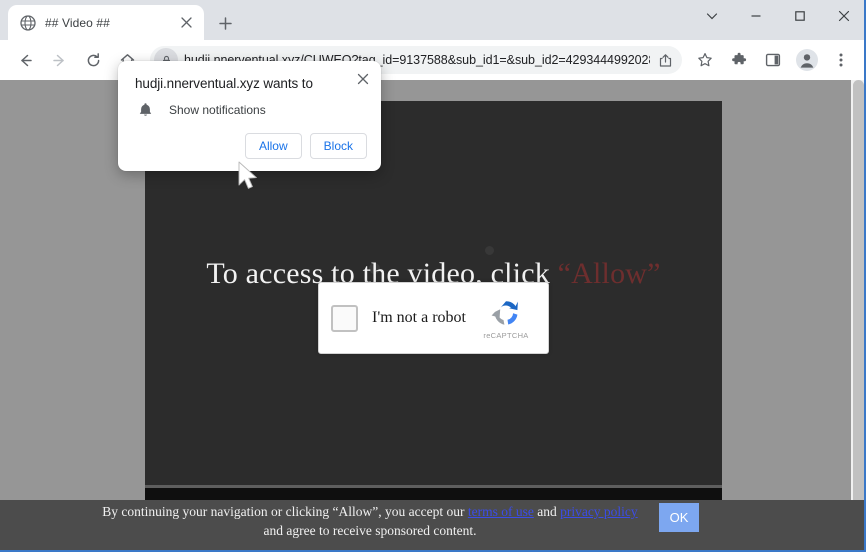  I want to click on permission-item: Show notifications, so click(200, 110).